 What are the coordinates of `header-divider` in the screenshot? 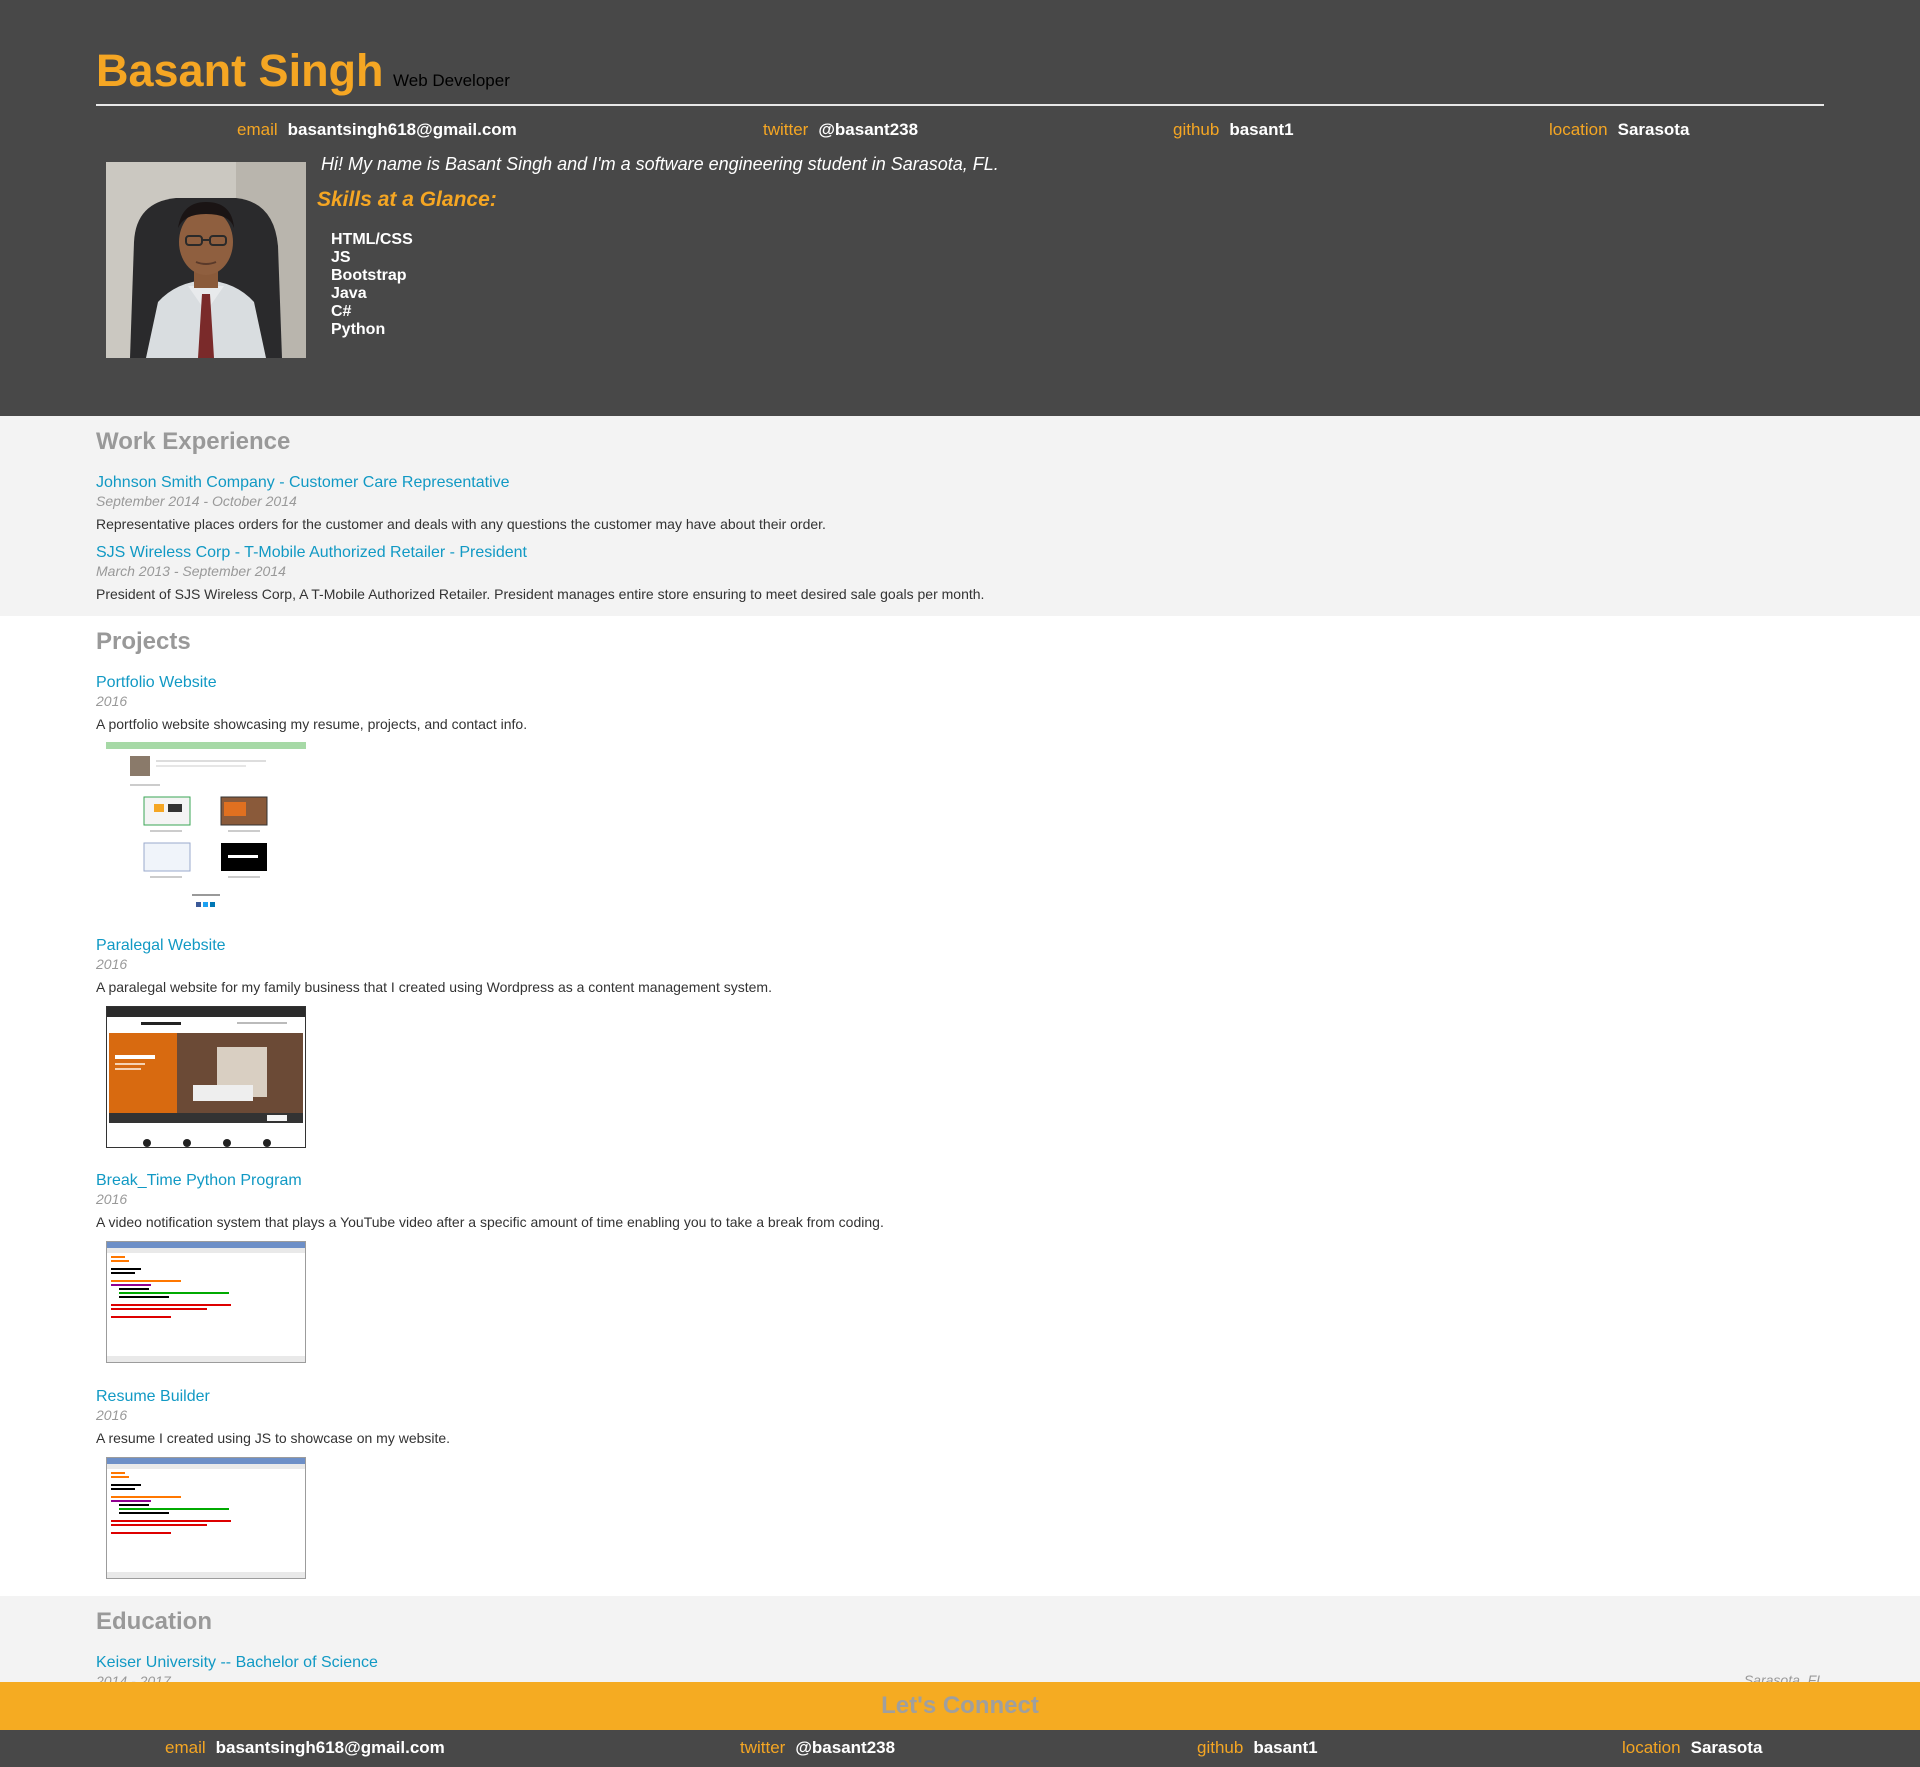 It's located at (960, 105).